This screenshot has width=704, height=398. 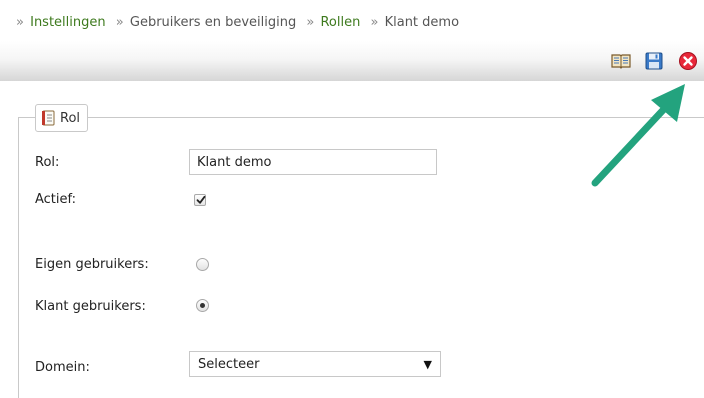 I want to click on actief-checkbox, so click(x=200, y=200).